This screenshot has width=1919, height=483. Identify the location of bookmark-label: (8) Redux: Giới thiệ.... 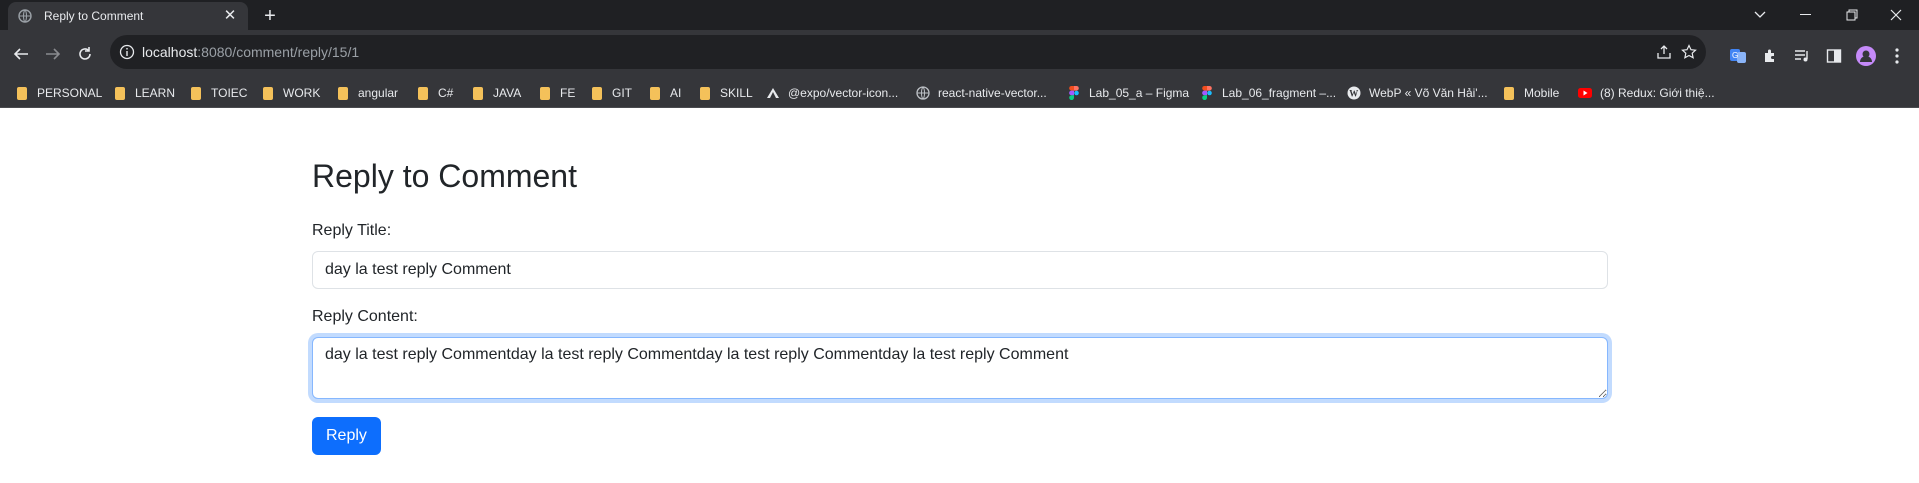
(1657, 93).